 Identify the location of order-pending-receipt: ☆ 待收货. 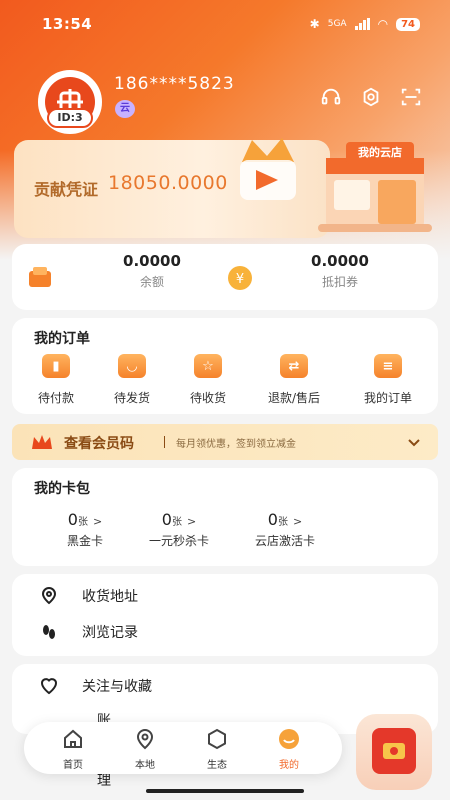
(208, 380).